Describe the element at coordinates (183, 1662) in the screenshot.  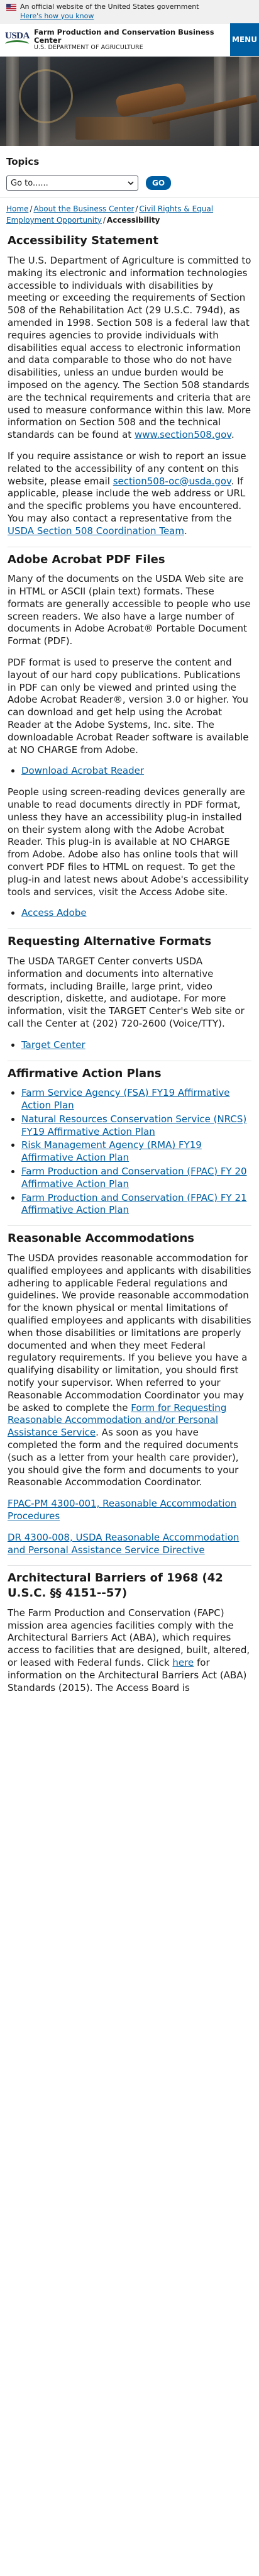
I see `aba-here-link: here` at that location.